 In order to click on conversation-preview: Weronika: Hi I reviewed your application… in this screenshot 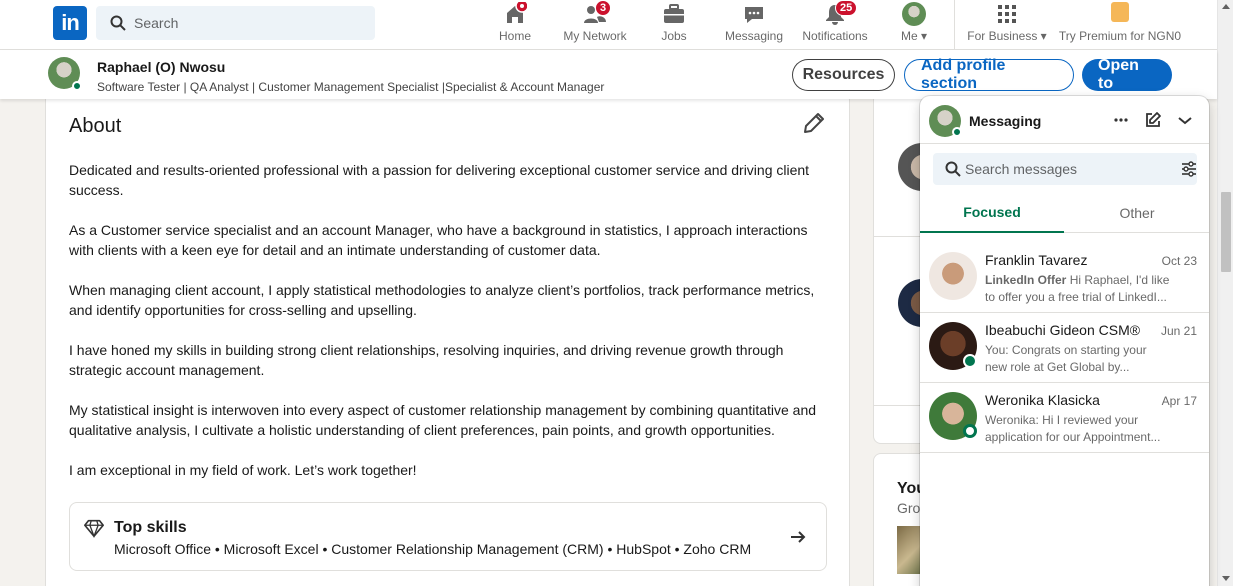, I will do `click(1084, 429)`.